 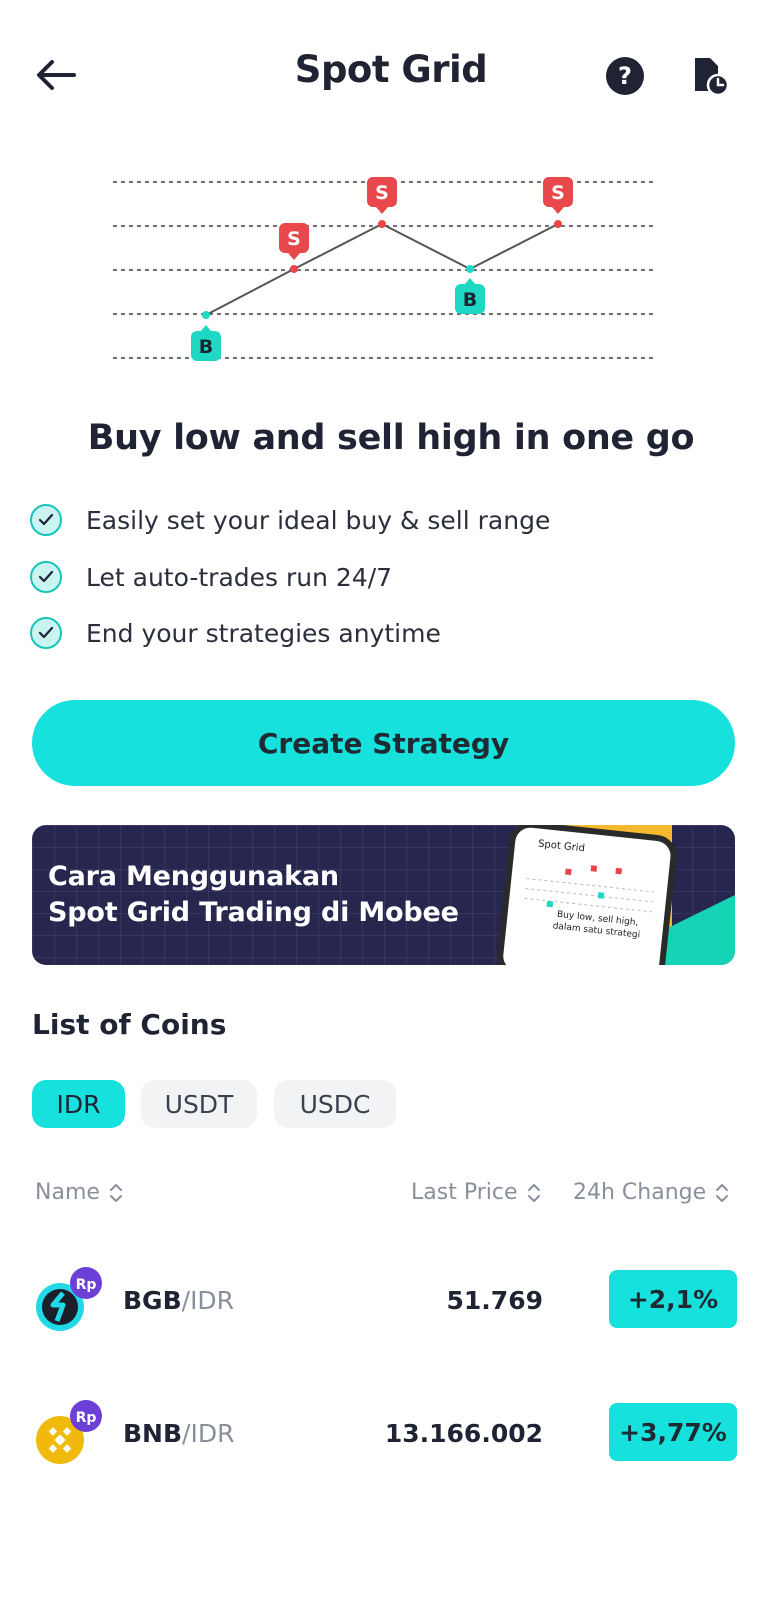 What do you see at coordinates (494, 1300) in the screenshot?
I see `last-price: 51.769` at bounding box center [494, 1300].